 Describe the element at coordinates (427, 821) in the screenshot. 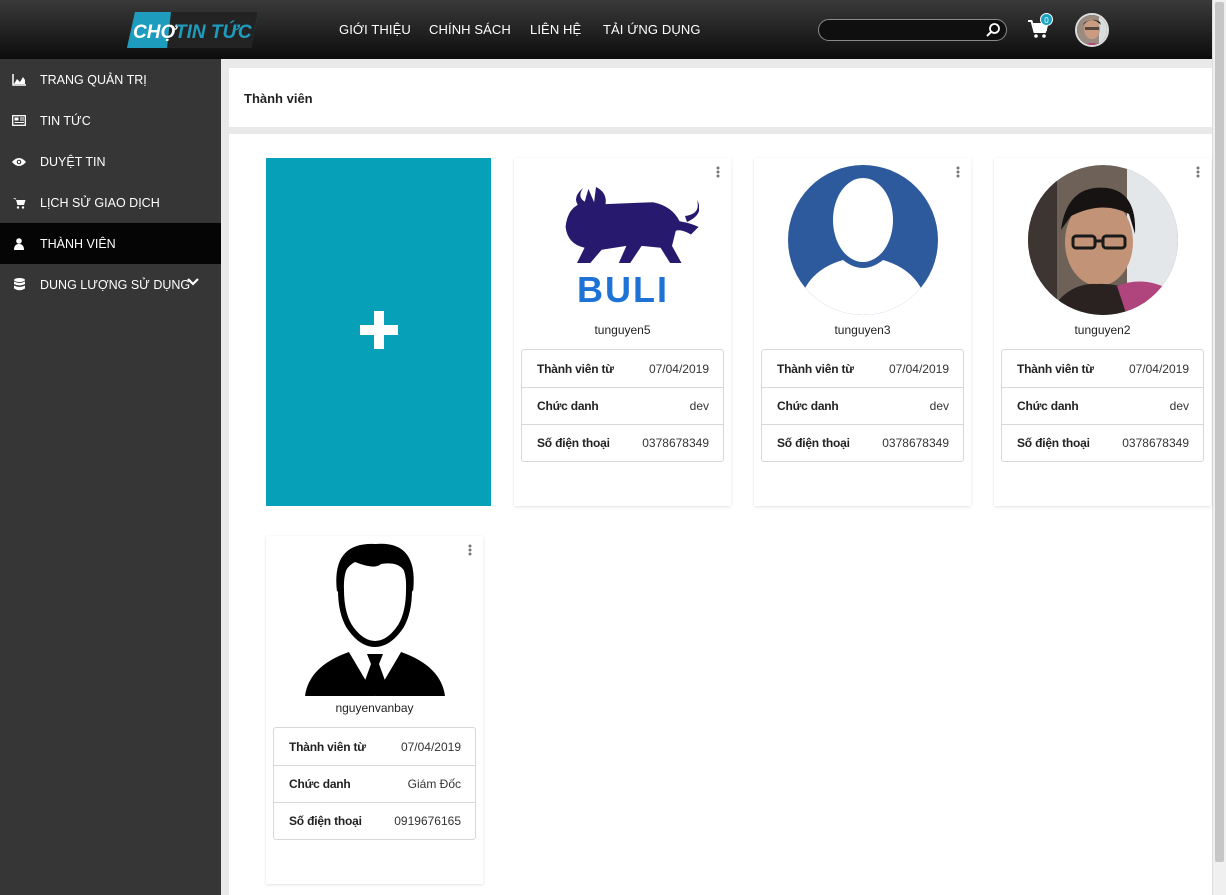

I see `info-value: 0919676165` at that location.